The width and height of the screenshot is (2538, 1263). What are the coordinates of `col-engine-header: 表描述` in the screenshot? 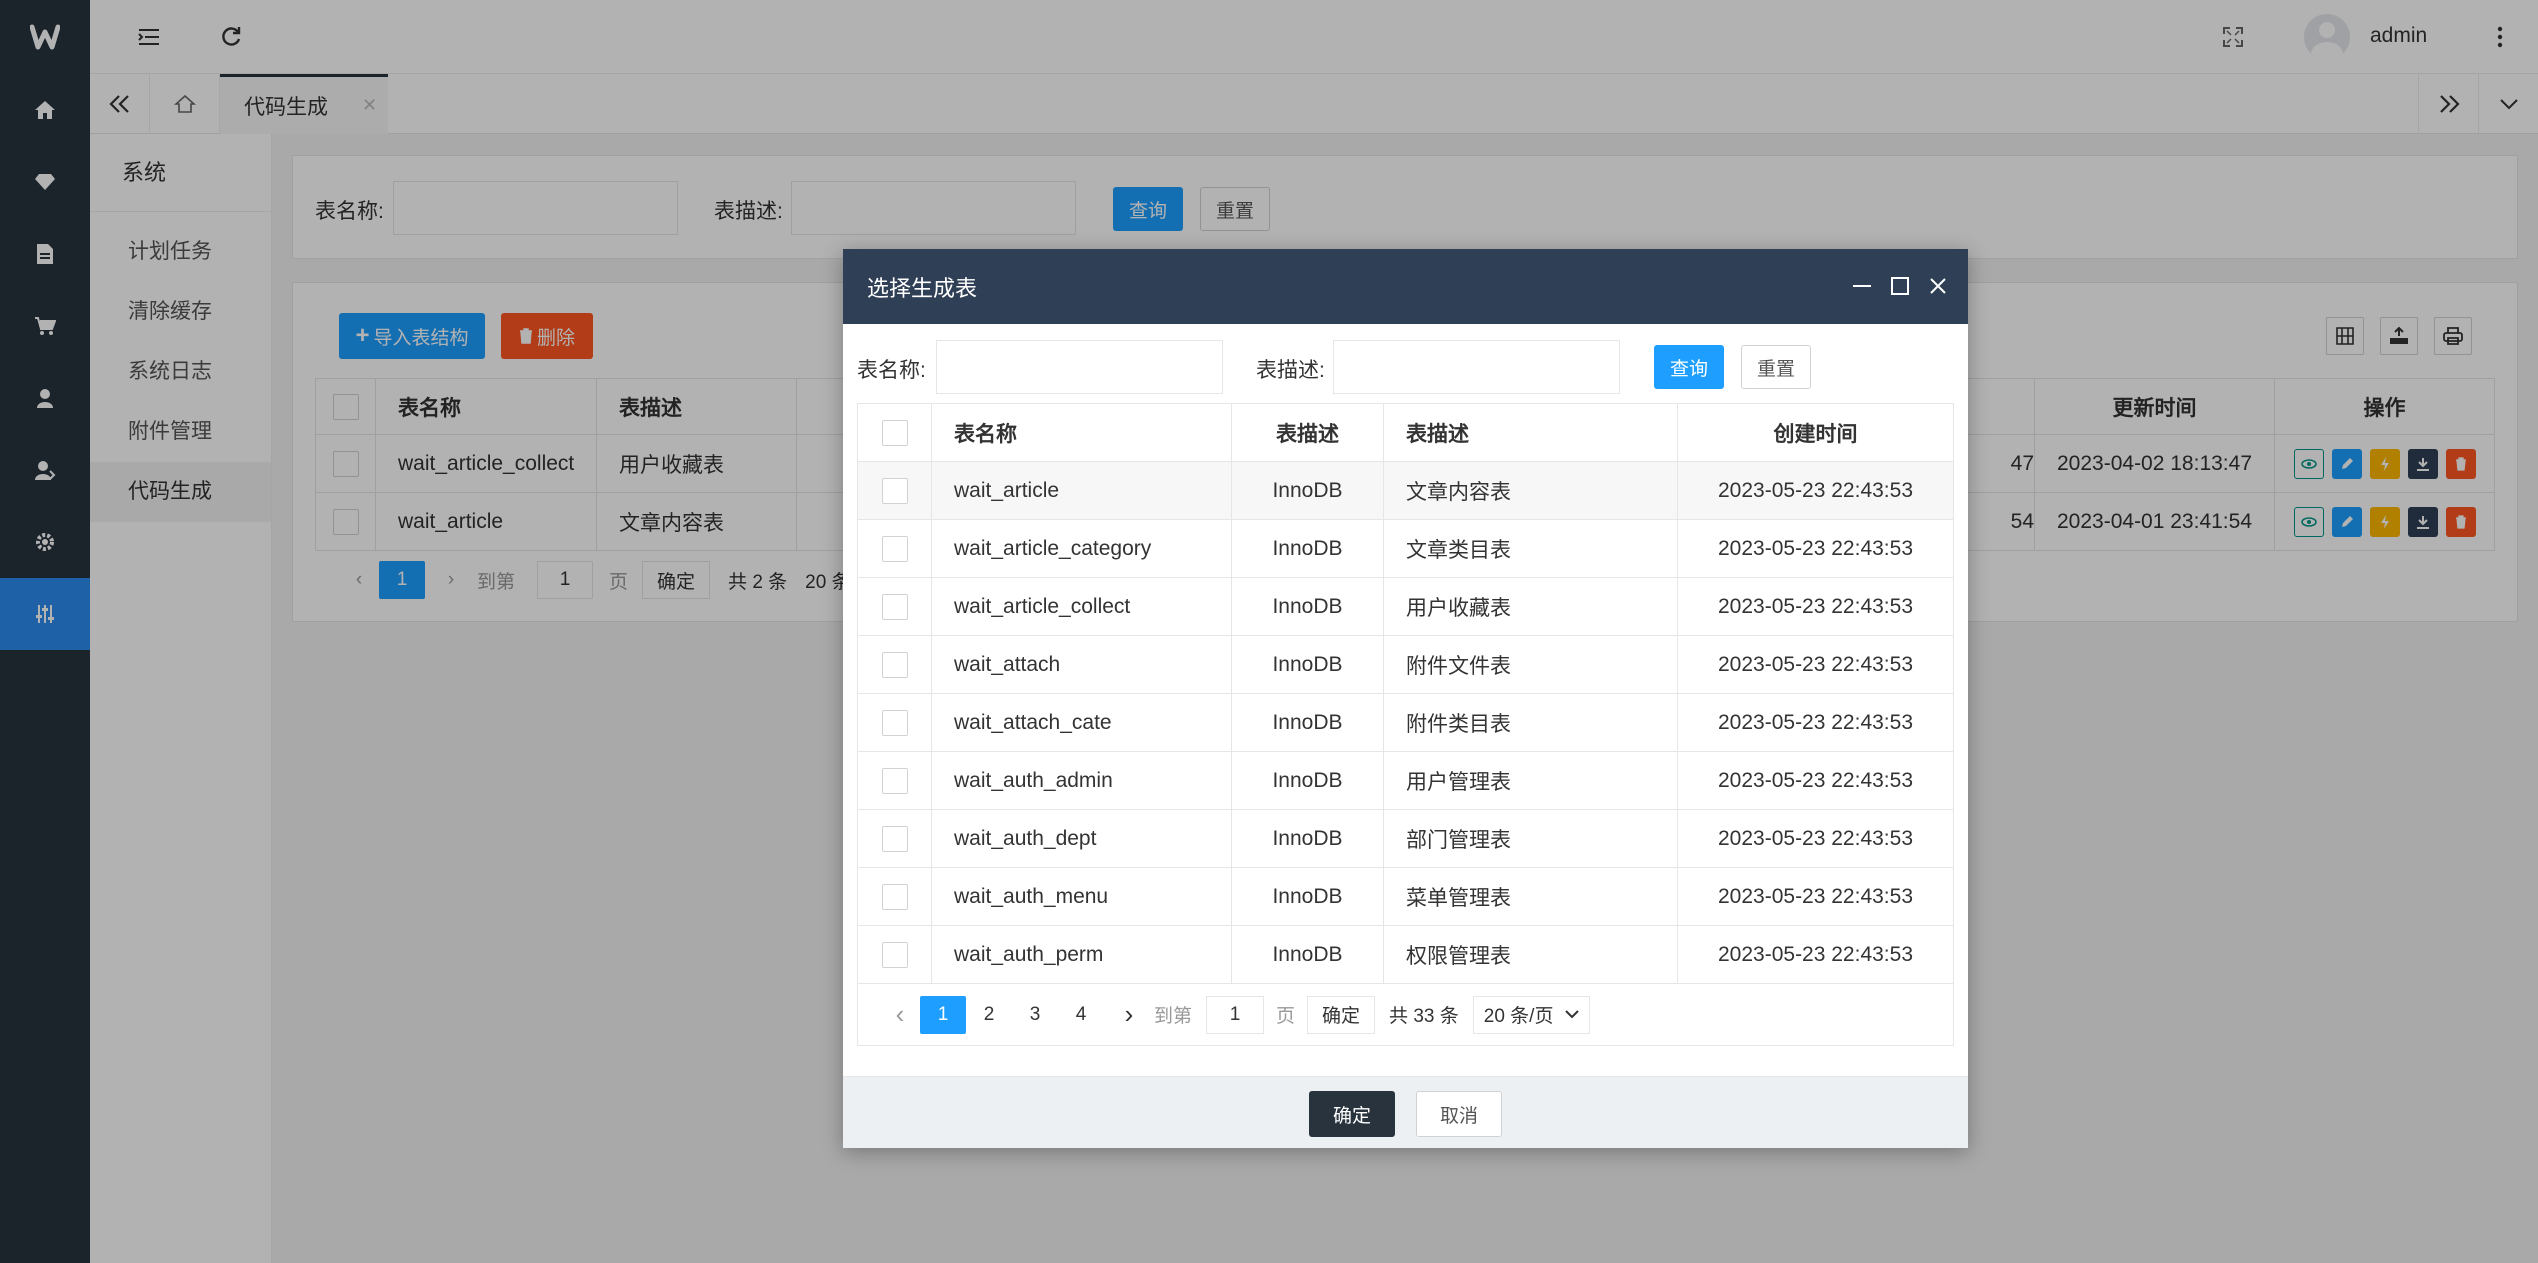 It's located at (1307, 432).